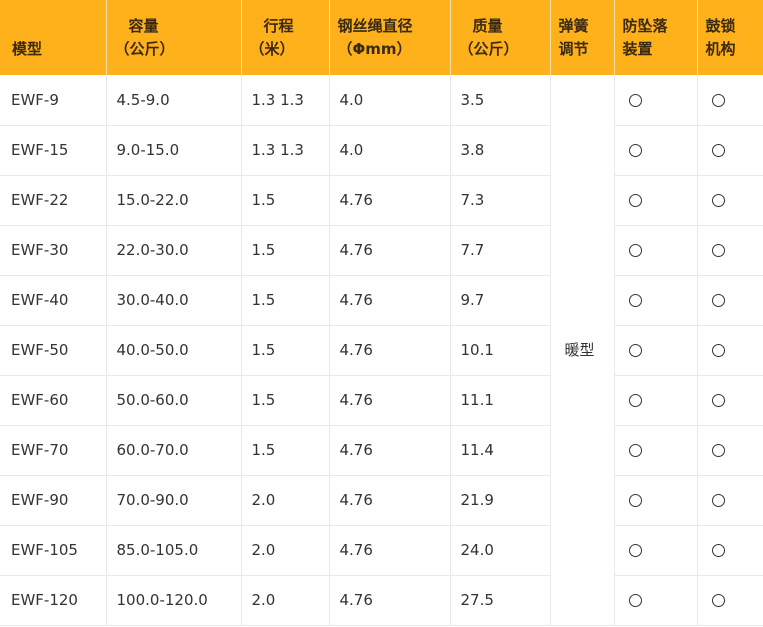 Image resolution: width=763 pixels, height=627 pixels. I want to click on cell-model: EWF-70, so click(53, 450).